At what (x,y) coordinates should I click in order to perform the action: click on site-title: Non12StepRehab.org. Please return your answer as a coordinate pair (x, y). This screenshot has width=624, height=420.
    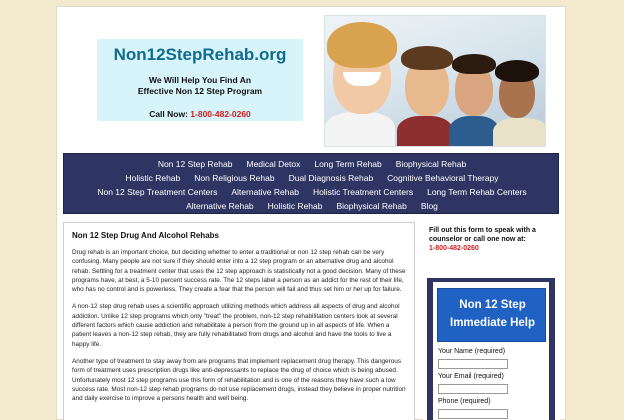
    Looking at the image, I should click on (200, 55).